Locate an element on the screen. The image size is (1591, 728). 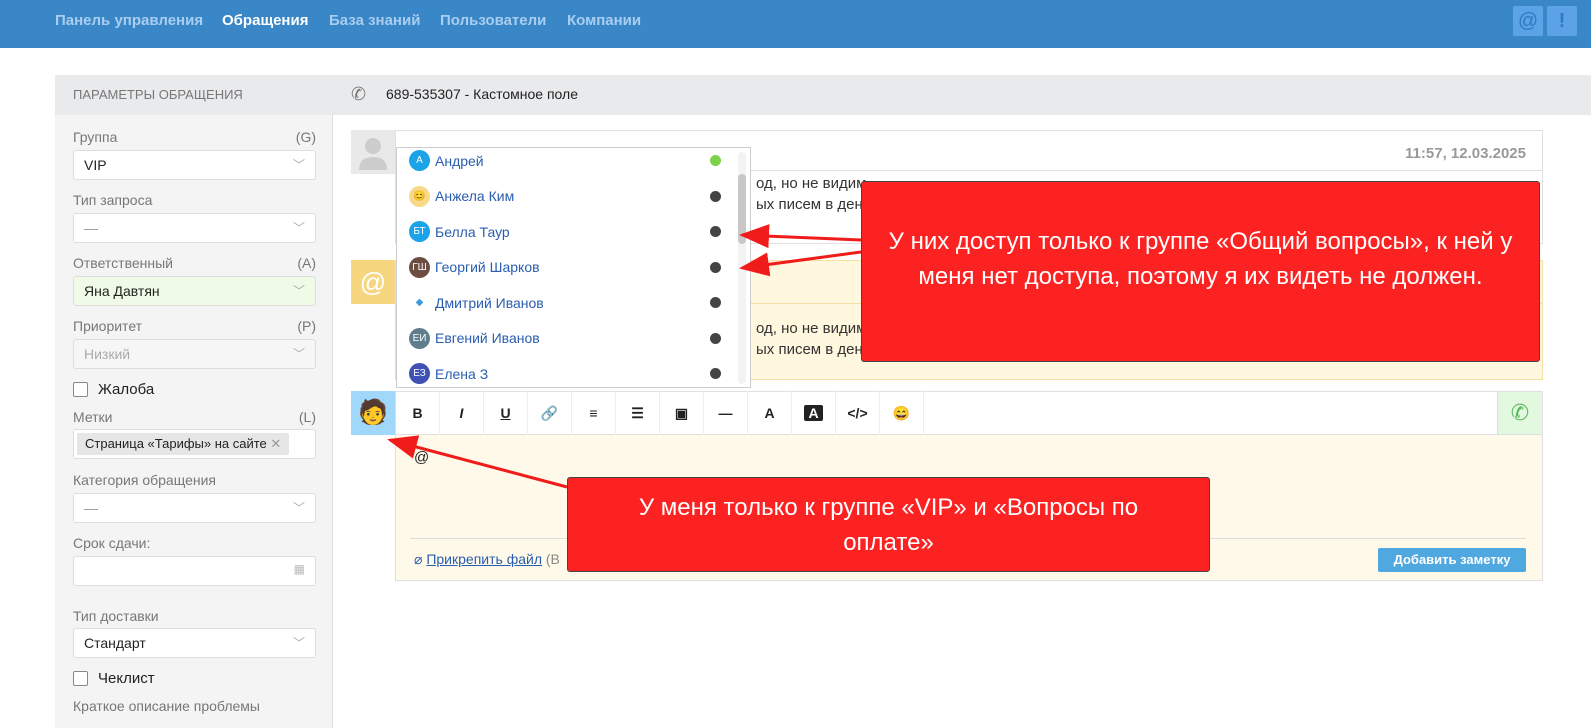
tag-chip: Страница «Тарифы» на сайте ✕ is located at coordinates (183, 444).